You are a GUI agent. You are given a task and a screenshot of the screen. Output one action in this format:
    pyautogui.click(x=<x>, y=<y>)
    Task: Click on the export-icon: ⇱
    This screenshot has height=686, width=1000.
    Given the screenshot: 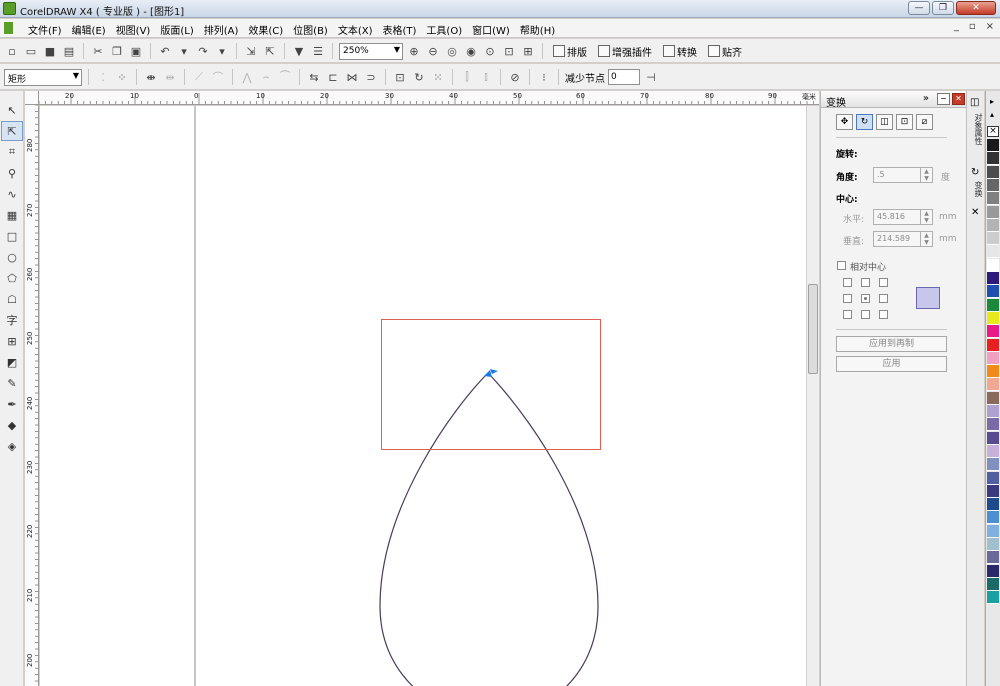 What is the action you would take?
    pyautogui.click(x=270, y=51)
    